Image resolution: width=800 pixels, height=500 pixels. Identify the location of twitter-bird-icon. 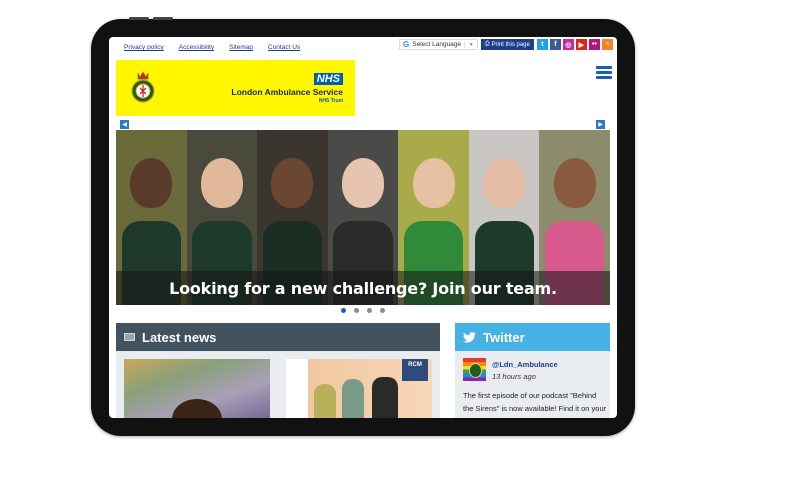
(469, 337).